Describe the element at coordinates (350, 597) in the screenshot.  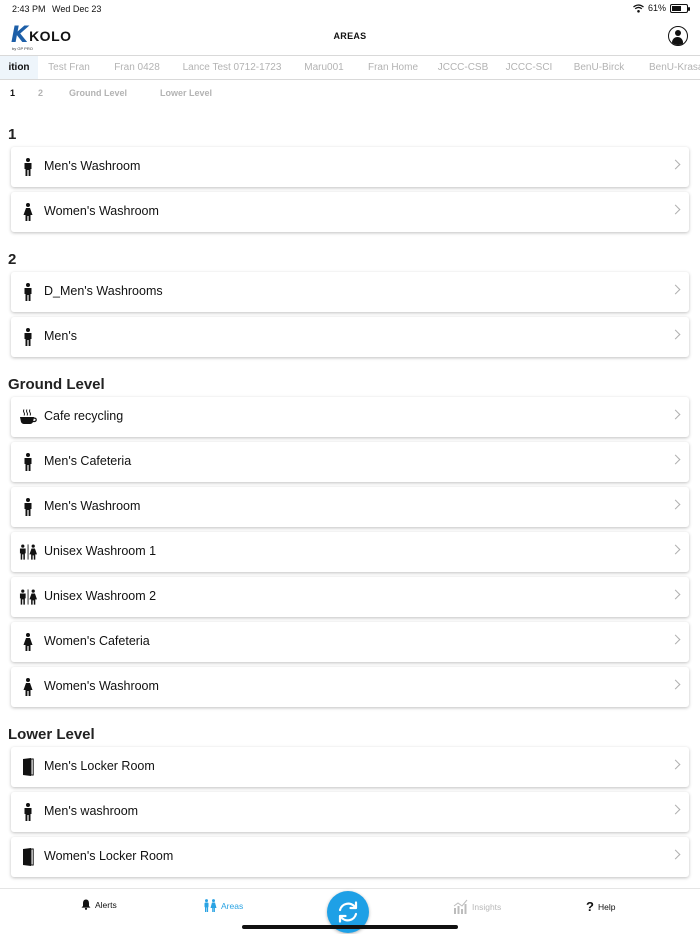
I see `area-row: Unisex Washroom 2` at that location.